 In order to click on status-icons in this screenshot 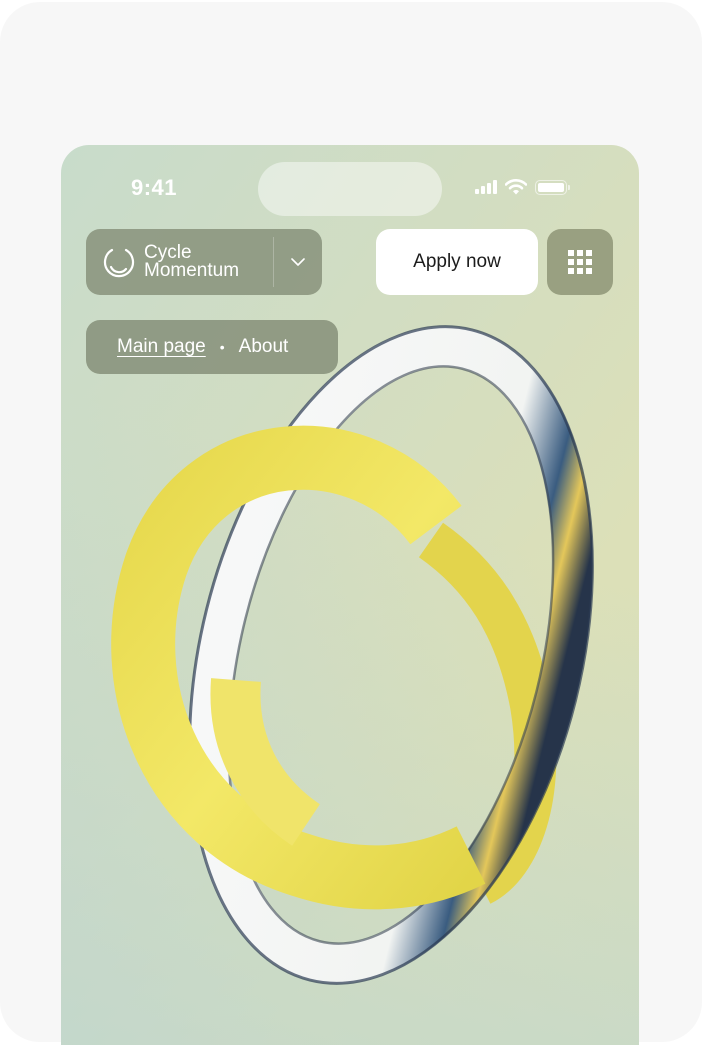, I will do `click(522, 187)`.